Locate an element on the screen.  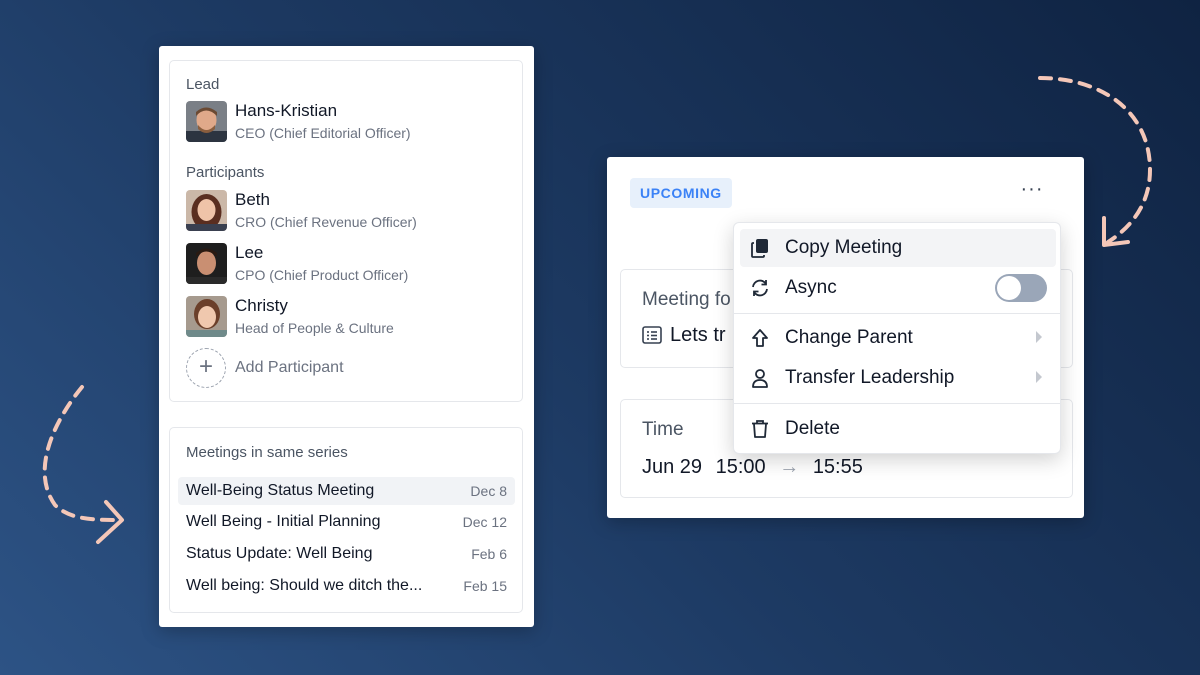
time-value: Jun 29 15:00 → 15:55 is located at coordinates (752, 467).